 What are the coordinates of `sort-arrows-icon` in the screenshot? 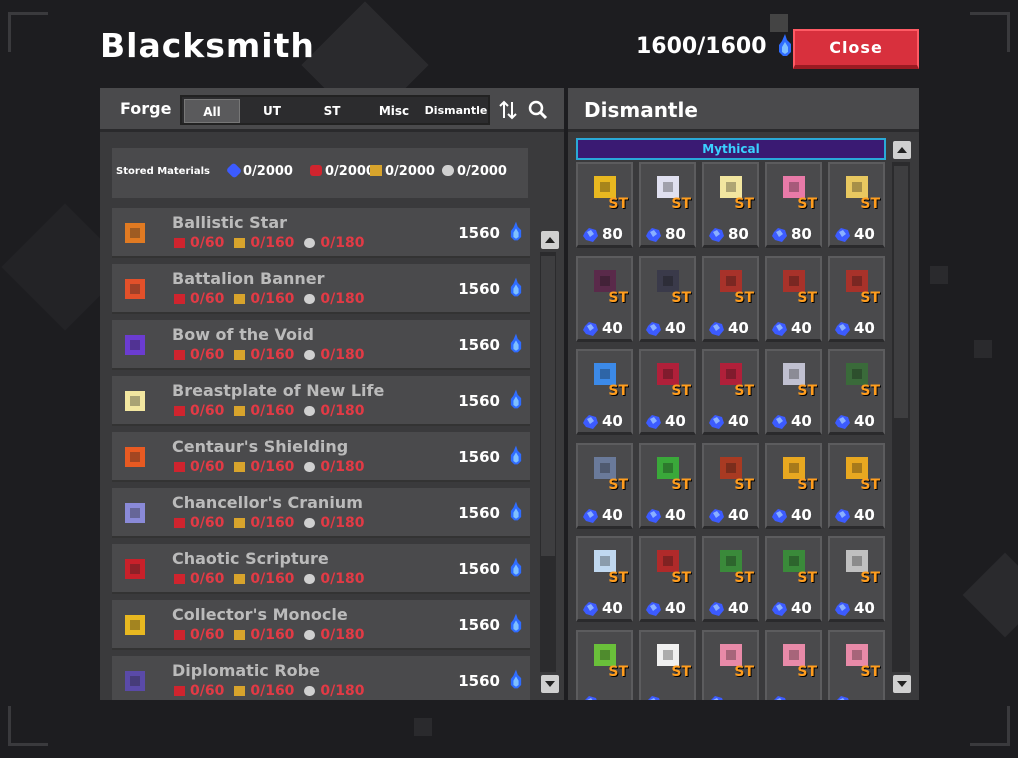 It's located at (508, 110).